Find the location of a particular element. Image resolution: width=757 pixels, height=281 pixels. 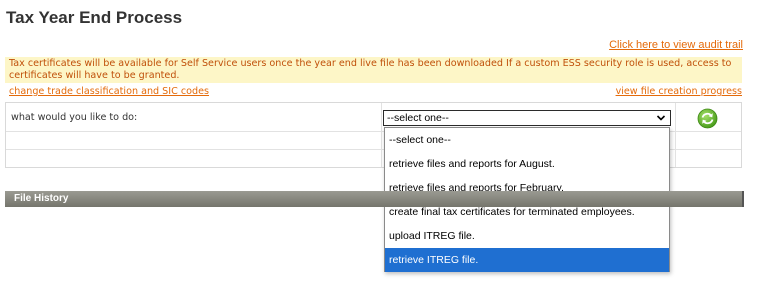

dropdown-option: retrieve files and reports for August. is located at coordinates (527, 164).